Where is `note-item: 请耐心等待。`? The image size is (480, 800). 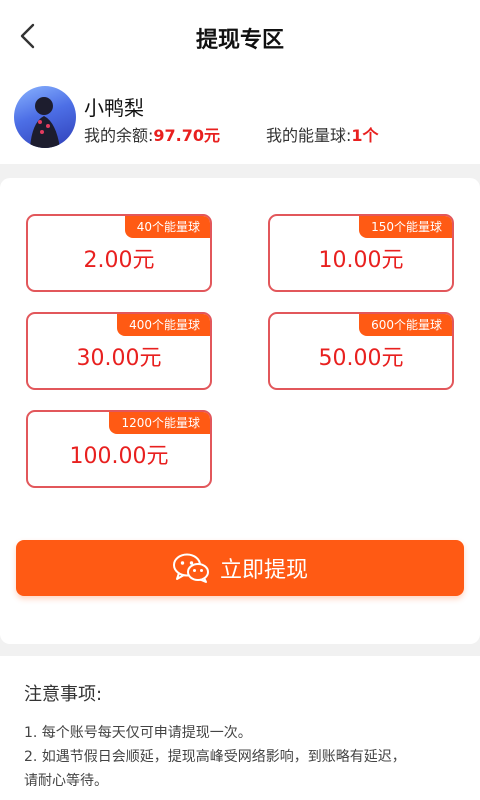 note-item: 请耐心等待。 is located at coordinates (66, 781).